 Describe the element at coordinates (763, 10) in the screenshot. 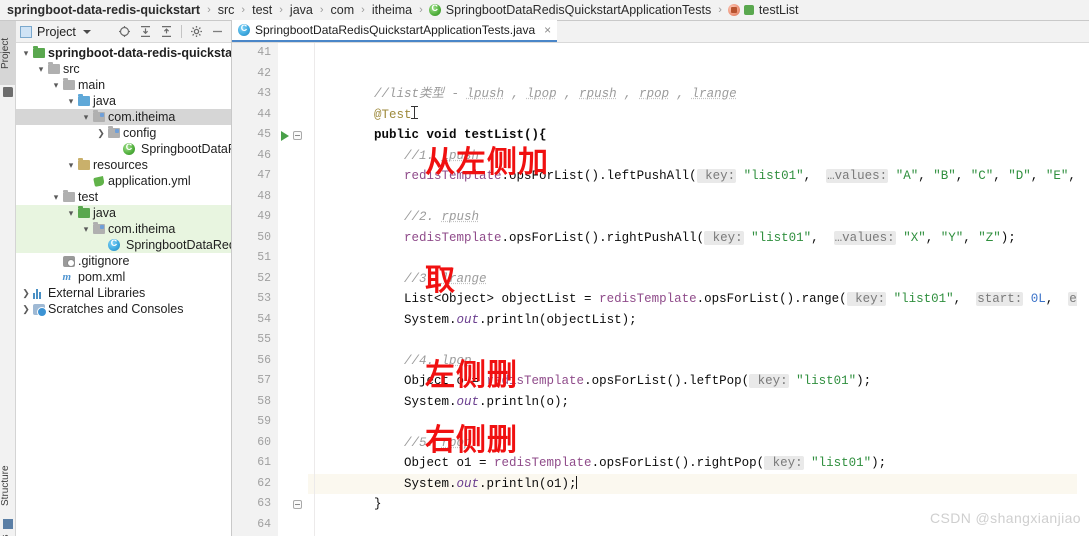

I see `breadcrumb-item: testList` at that location.